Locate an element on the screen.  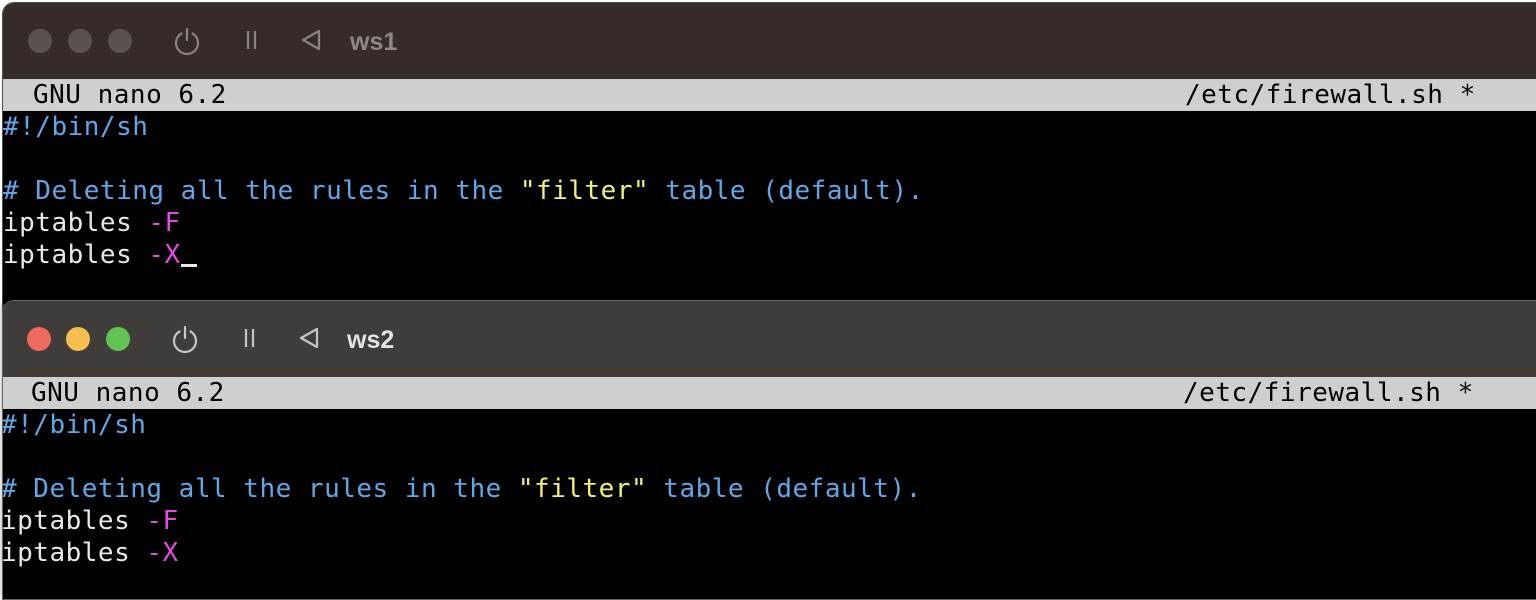
title-bar: ws2 is located at coordinates (769, 339).